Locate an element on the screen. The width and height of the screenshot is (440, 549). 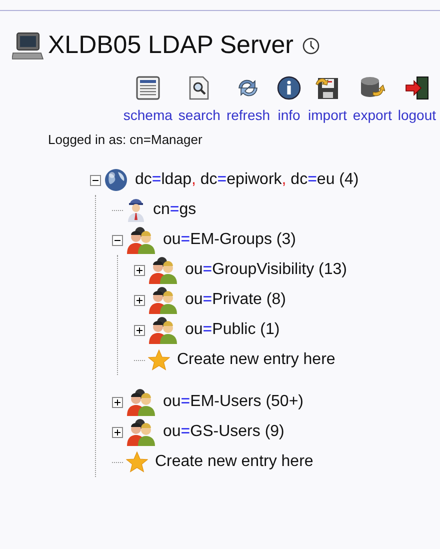
computer-icon is located at coordinates (28, 45).